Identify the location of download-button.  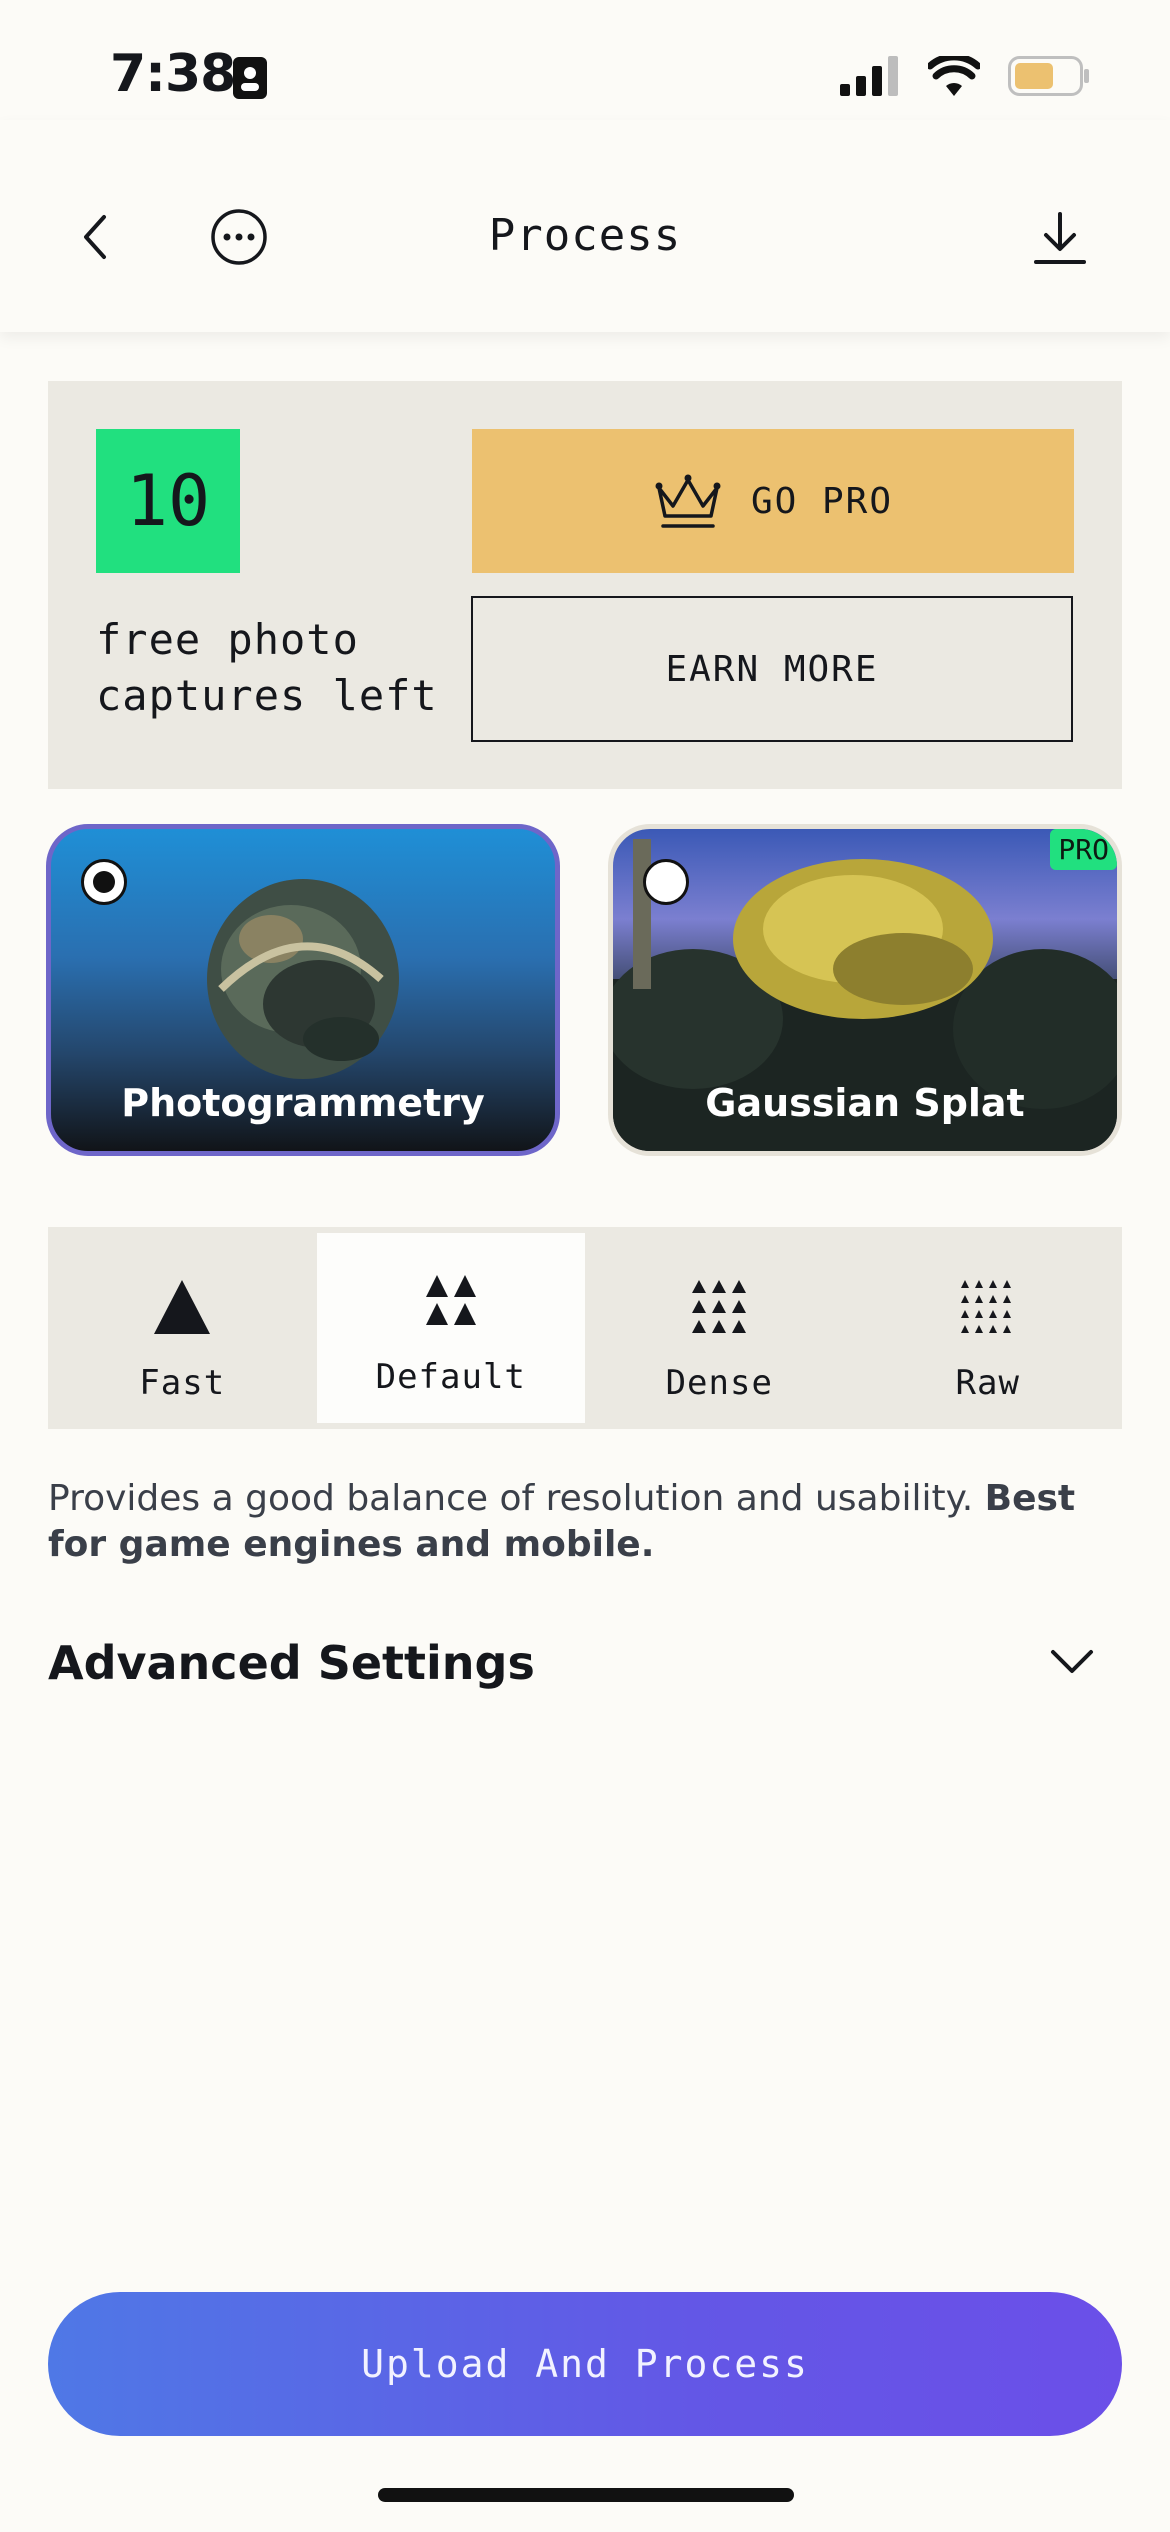
(1060, 240).